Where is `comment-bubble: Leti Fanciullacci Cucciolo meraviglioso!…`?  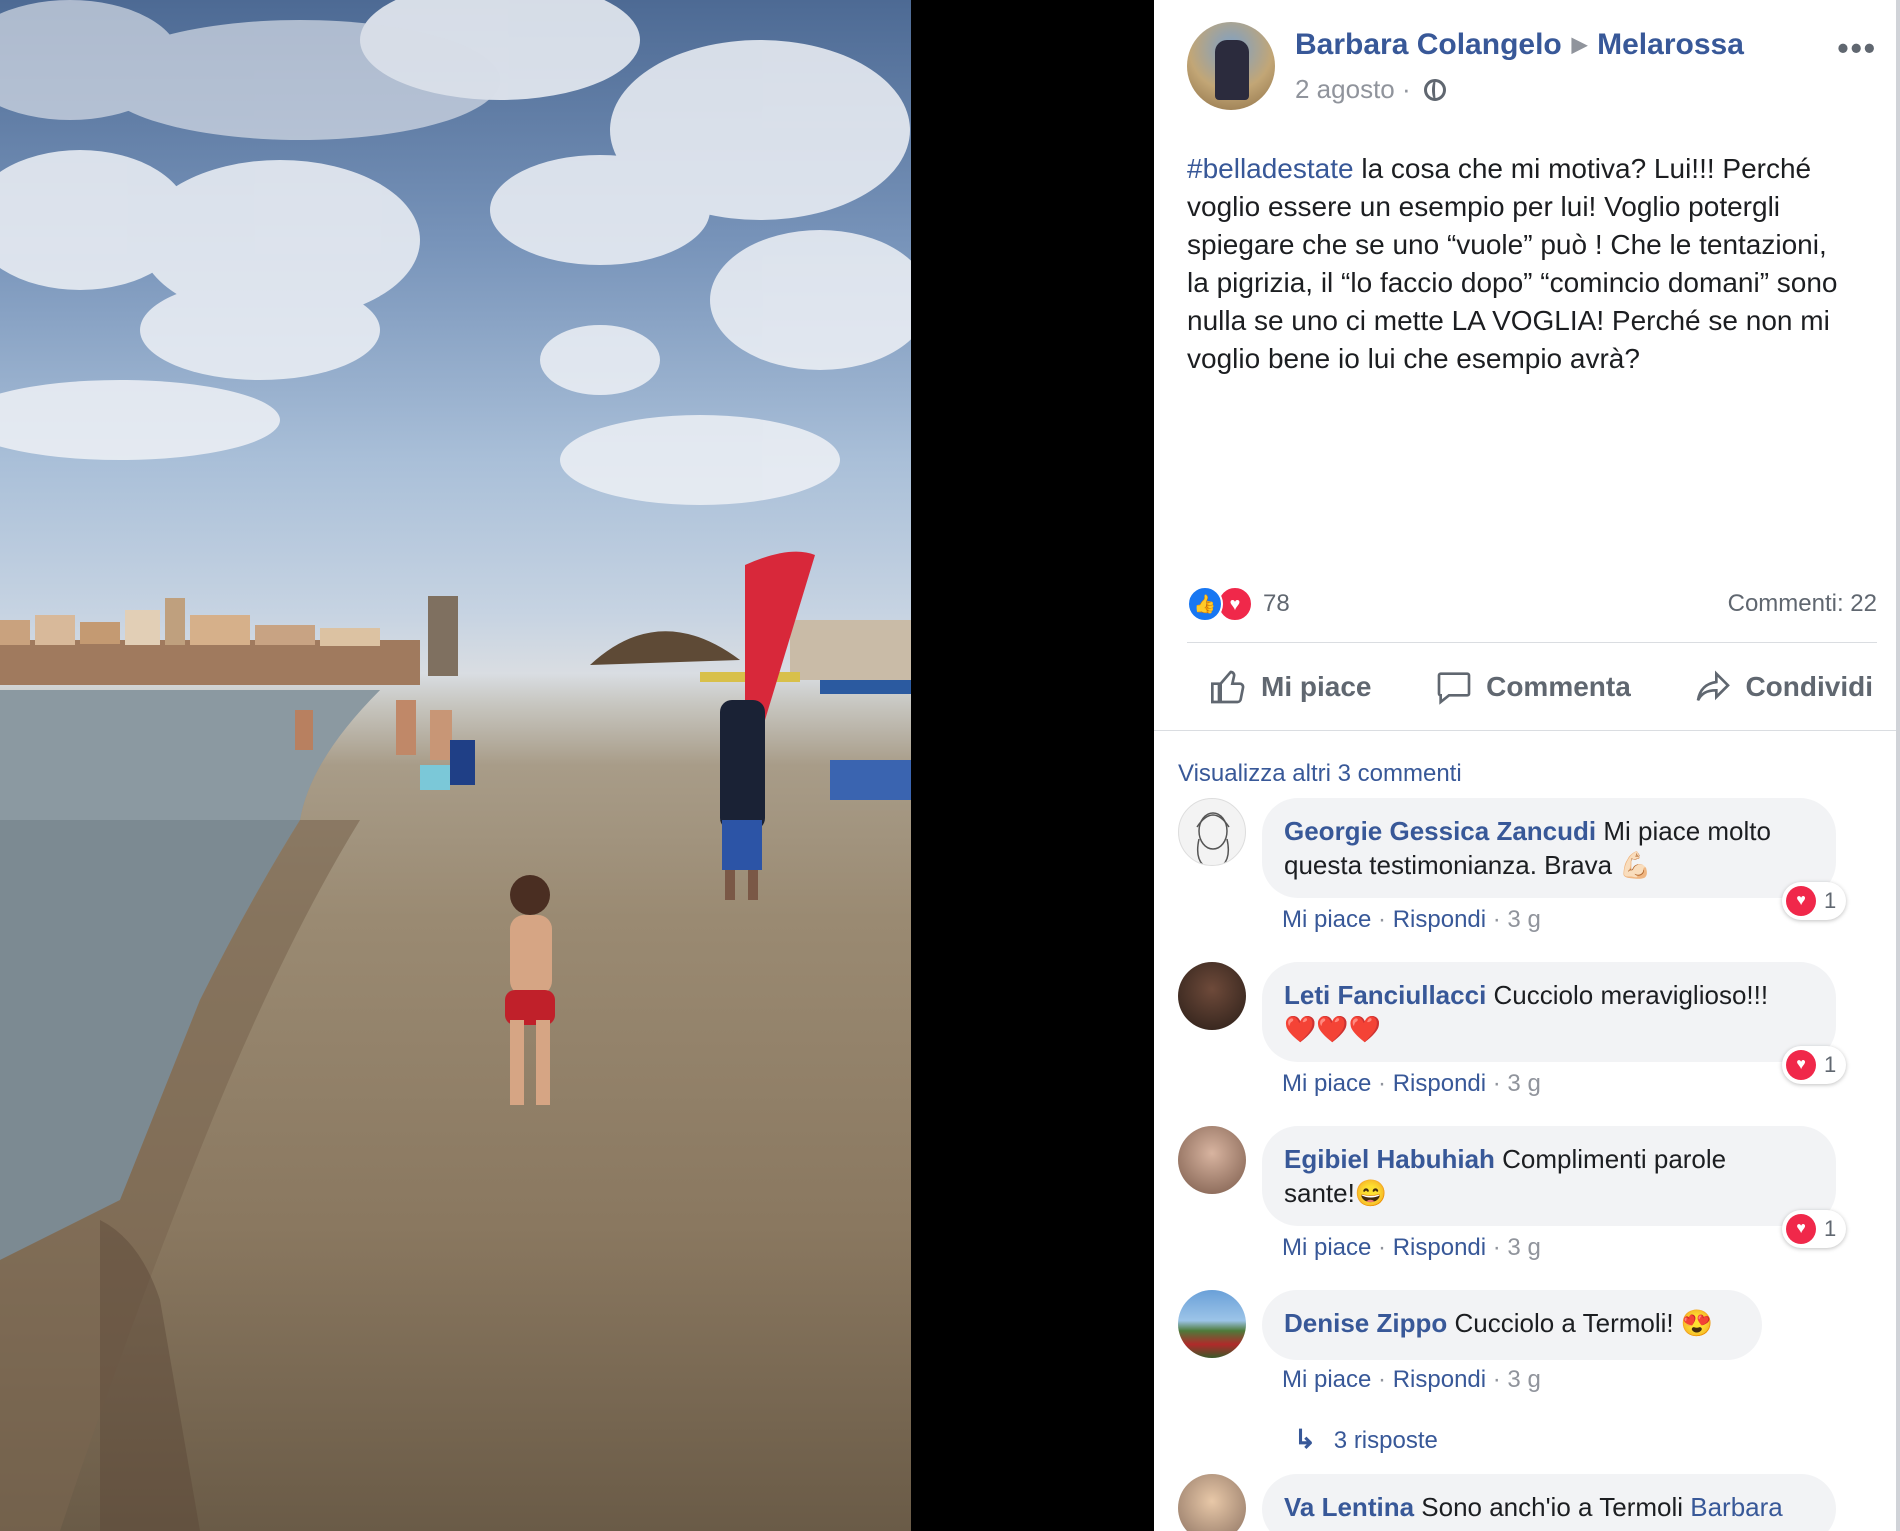
comment-bubble: Leti Fanciullacci Cucciolo meraviglioso!… is located at coordinates (1549, 1012).